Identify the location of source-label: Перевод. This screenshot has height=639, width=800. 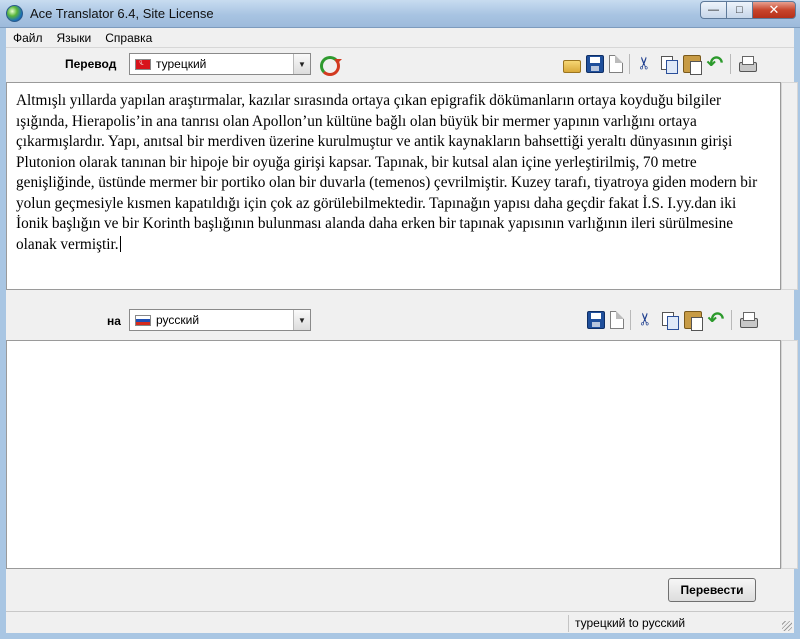
(91, 64).